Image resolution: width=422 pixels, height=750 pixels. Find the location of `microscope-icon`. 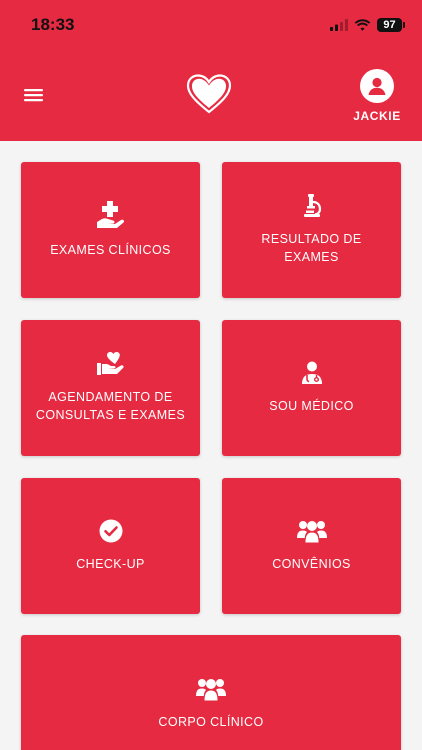

microscope-icon is located at coordinates (312, 205).